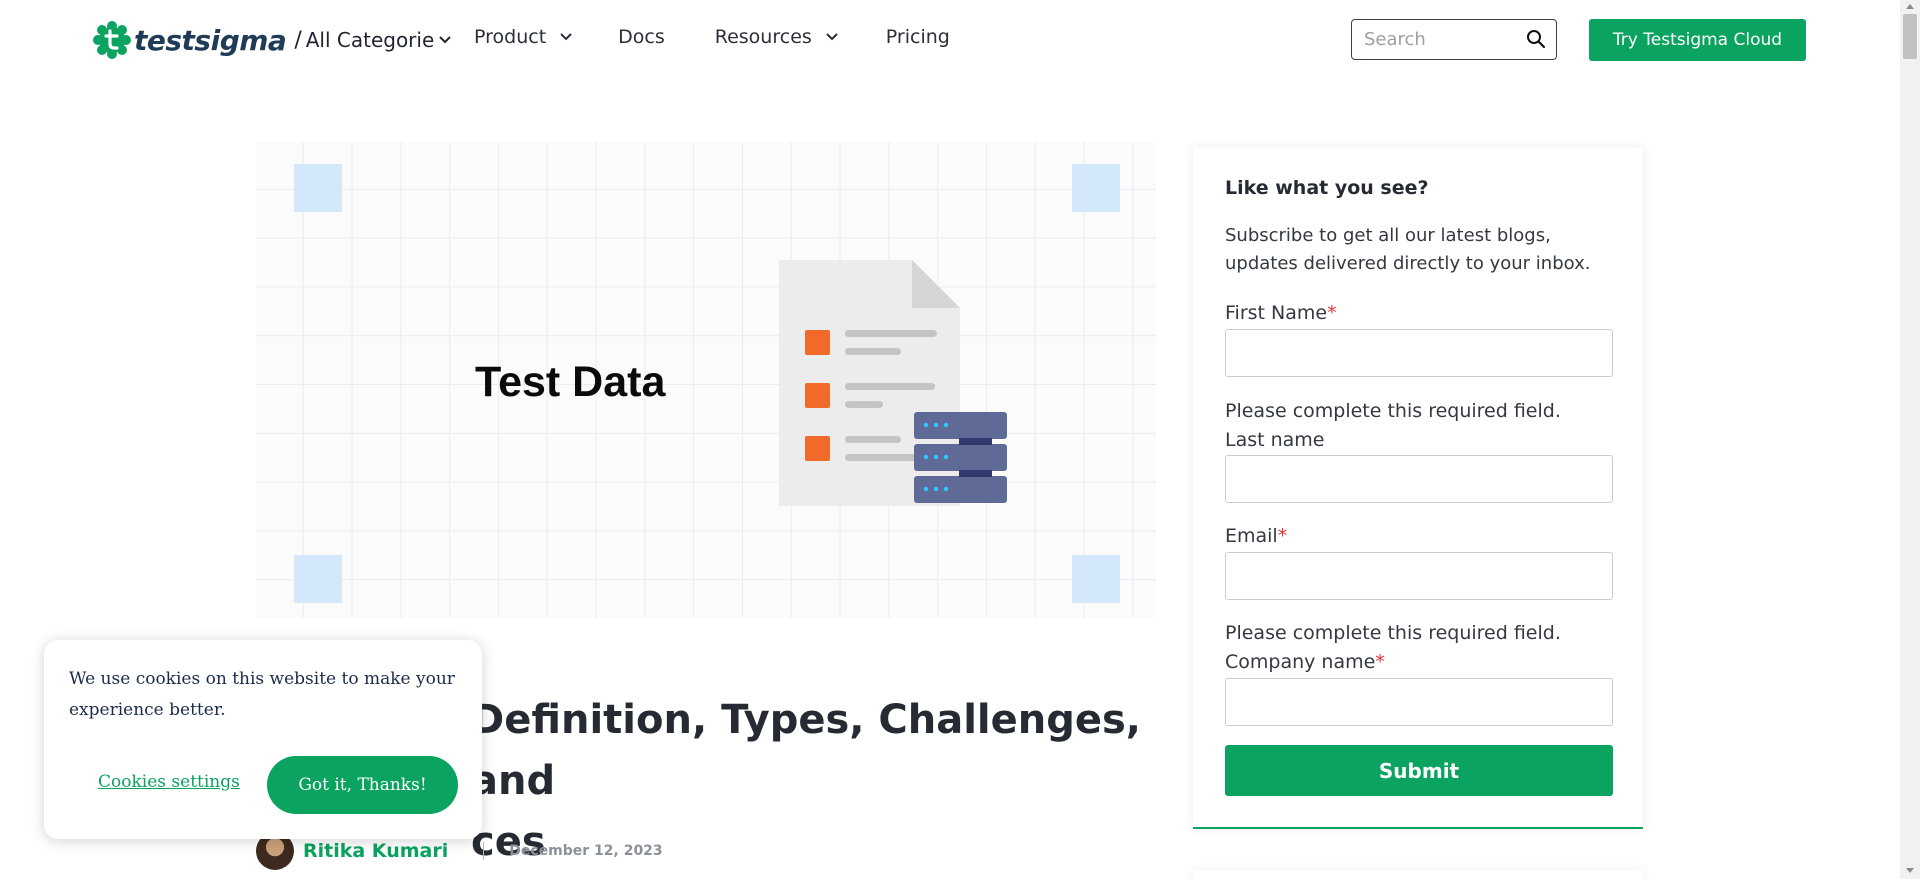  I want to click on nav-item-pricing: Pricing, so click(918, 37).